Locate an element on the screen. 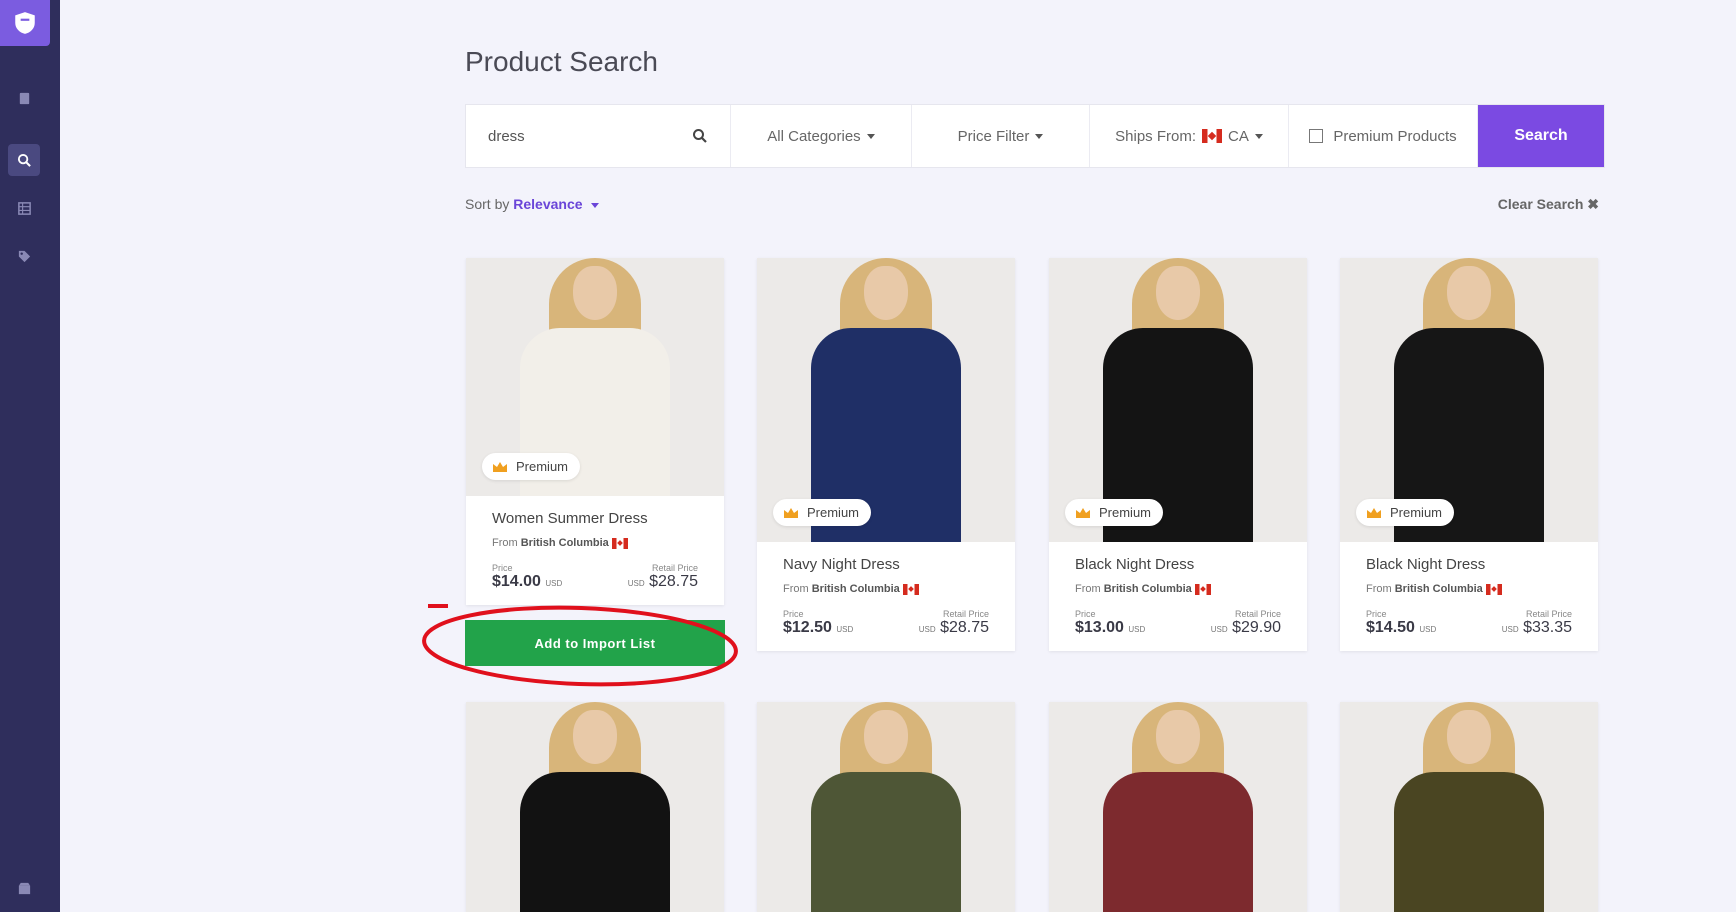 Image resolution: width=1736 pixels, height=912 pixels. app-logo is located at coordinates (25, 23).